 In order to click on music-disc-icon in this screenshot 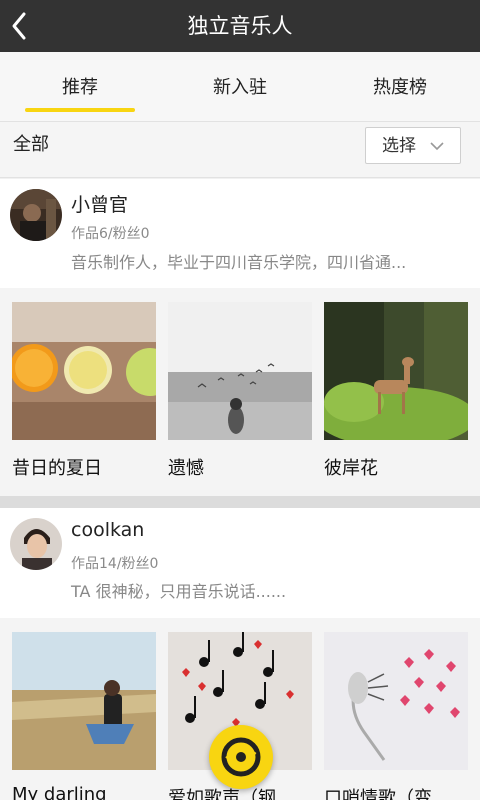, I will do `click(241, 757)`.